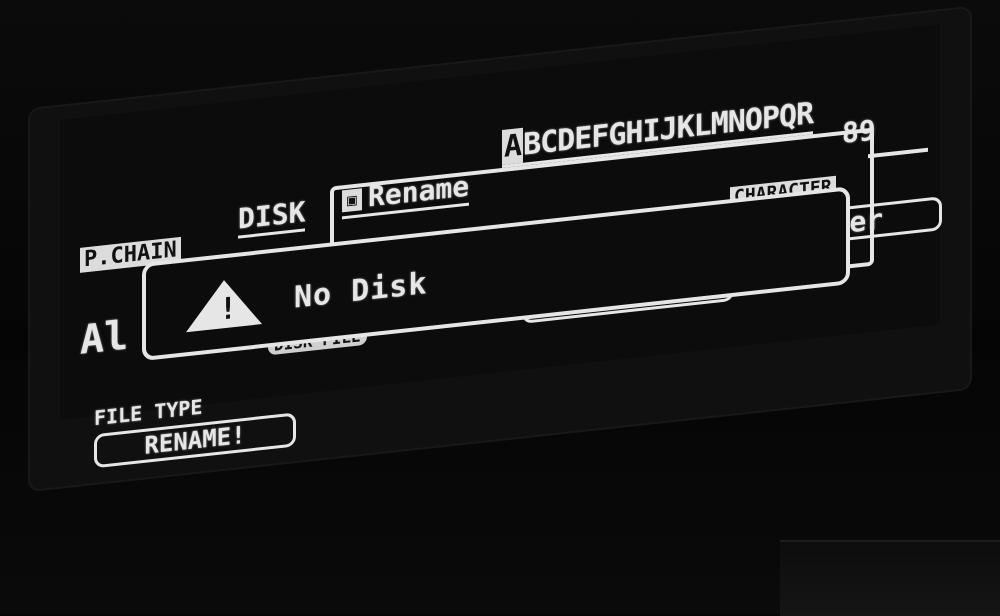 This screenshot has width=1000, height=616. I want to click on warning-exclamation-icon: !, so click(228, 309).